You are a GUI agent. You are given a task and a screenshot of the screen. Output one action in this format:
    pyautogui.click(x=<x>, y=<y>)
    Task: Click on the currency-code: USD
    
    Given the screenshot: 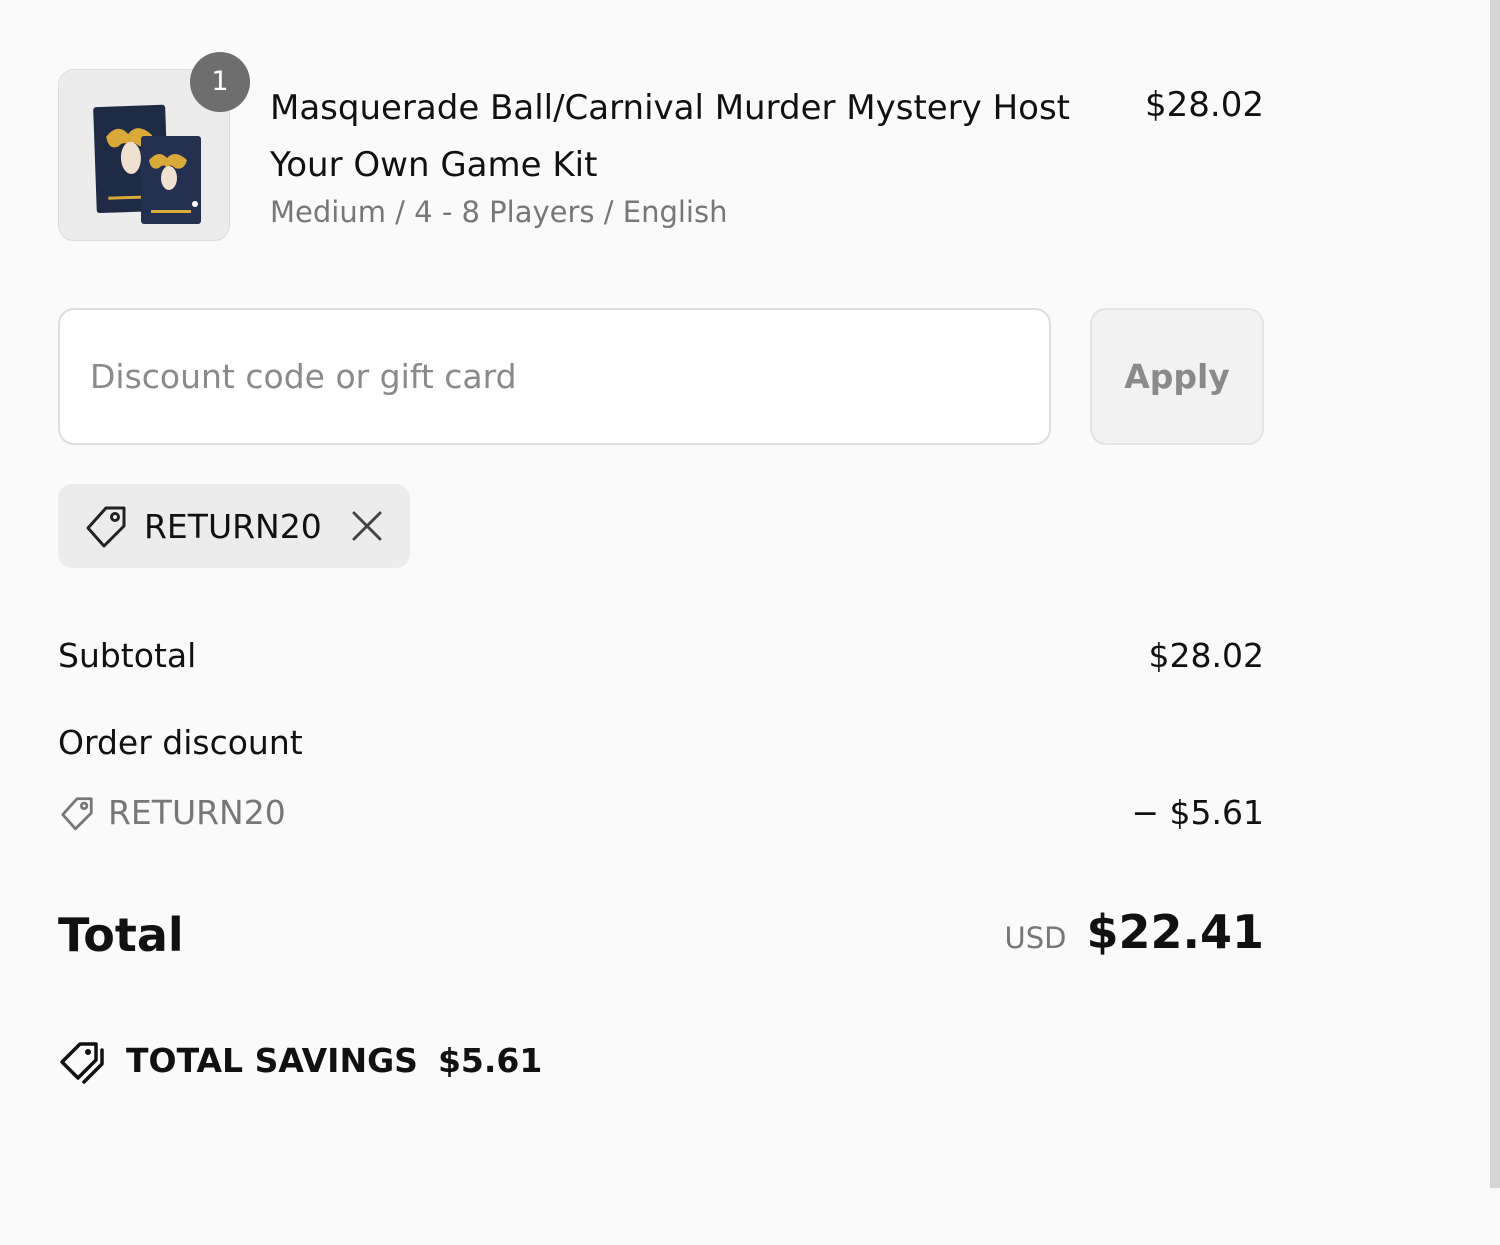 What is the action you would take?
    pyautogui.click(x=1035, y=938)
    